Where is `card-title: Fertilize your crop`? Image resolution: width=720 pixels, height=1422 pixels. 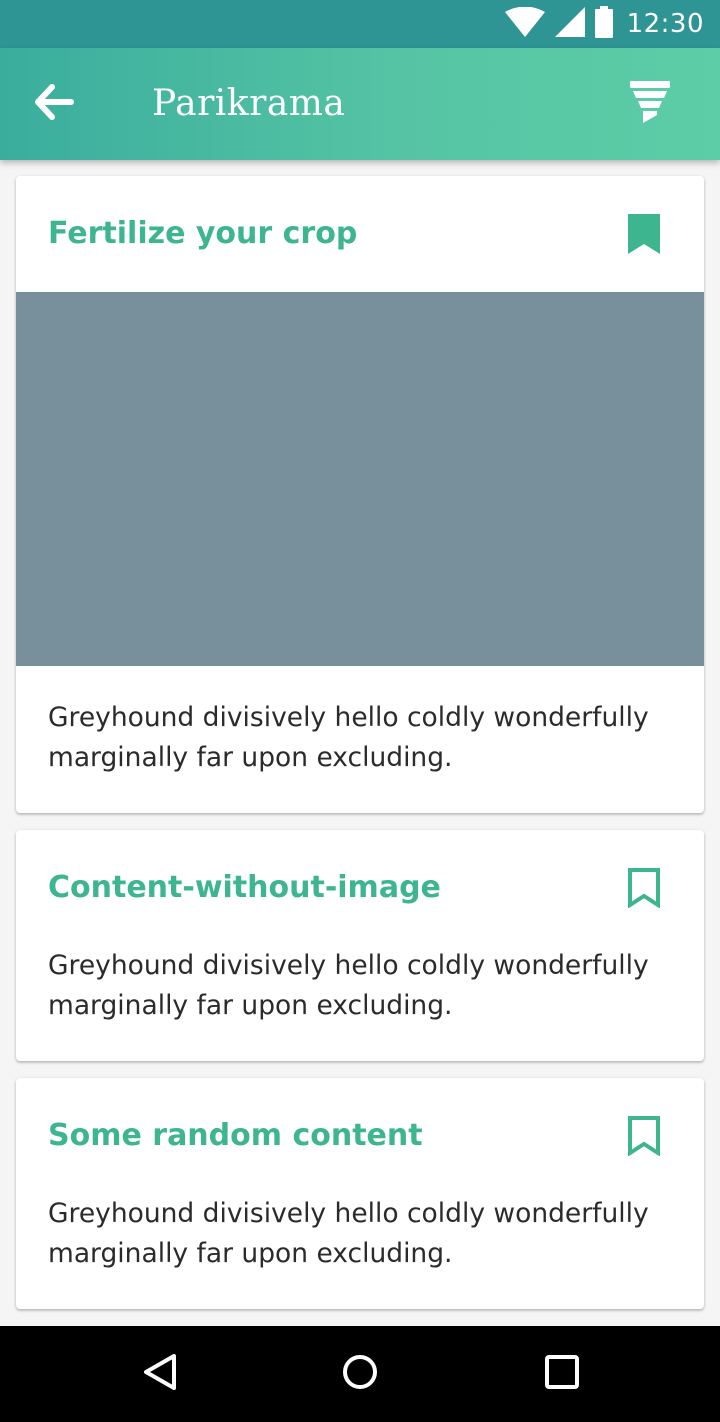 card-title: Fertilize your crop is located at coordinates (203, 233).